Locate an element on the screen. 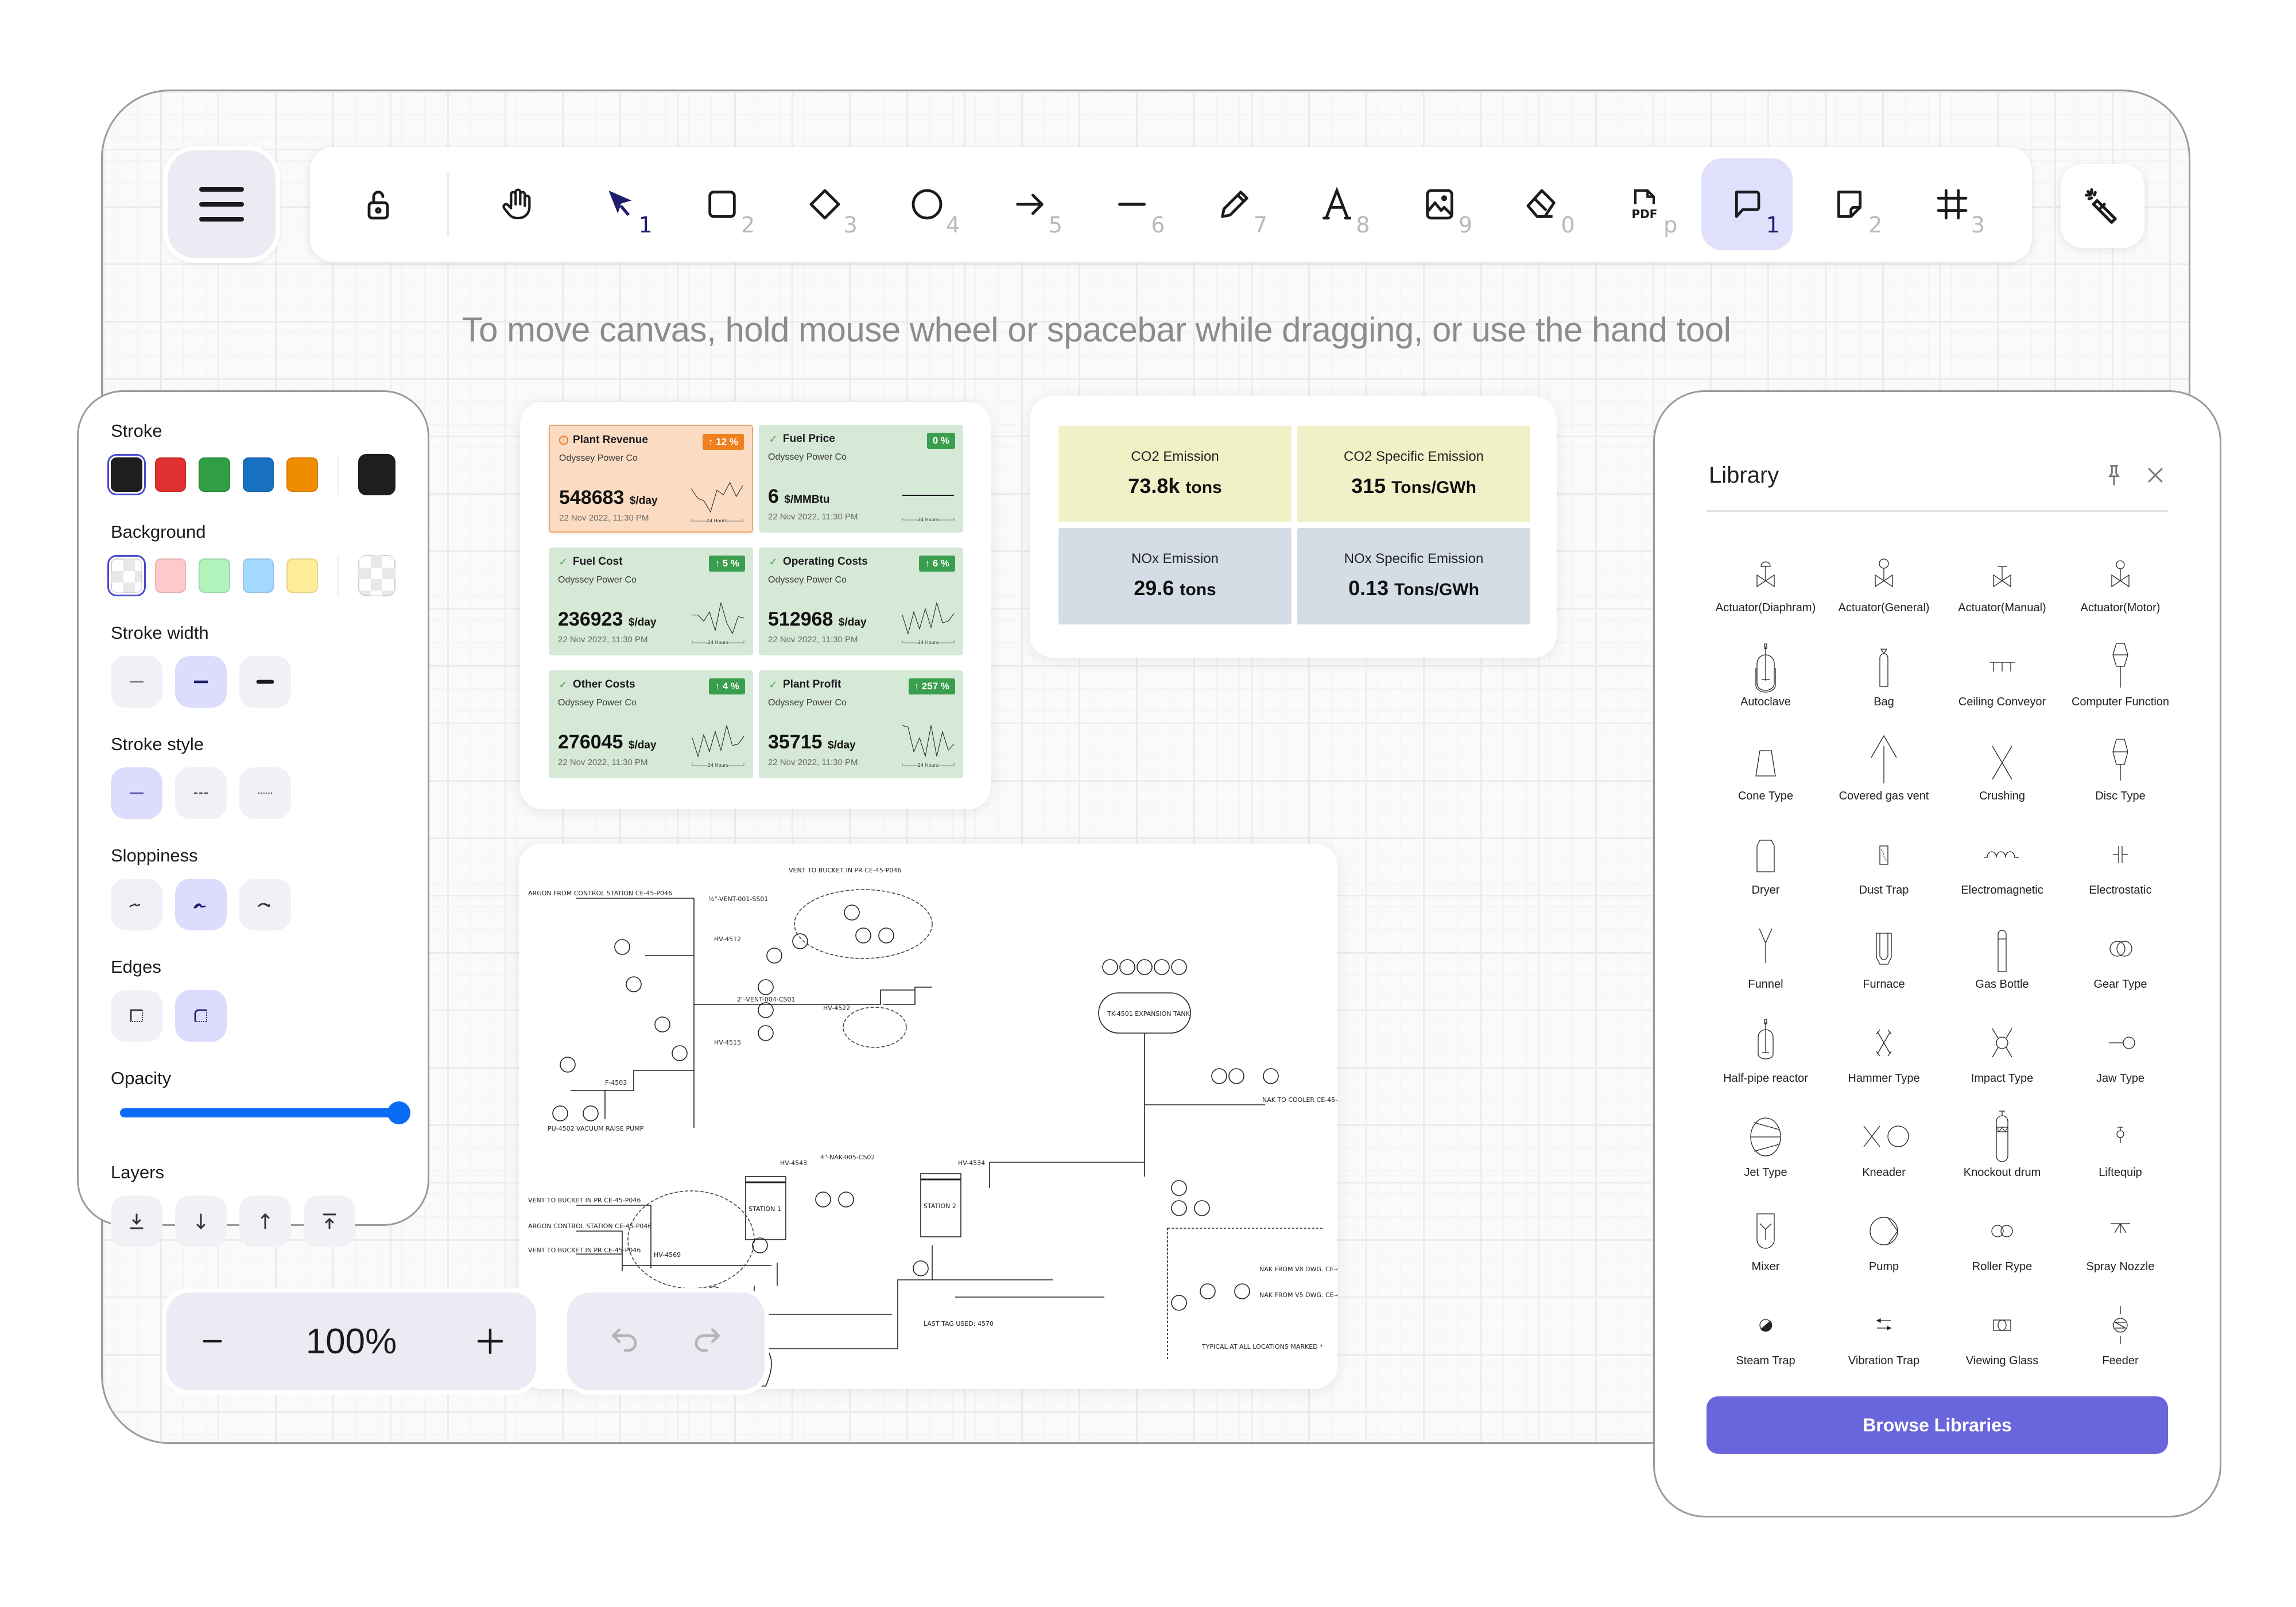  tool-pdf: PDF p is located at coordinates (1644, 204).